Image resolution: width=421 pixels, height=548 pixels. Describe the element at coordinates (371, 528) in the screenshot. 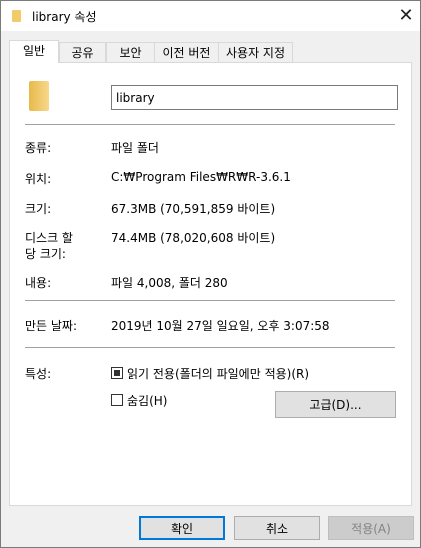

I see `apply-button: 적용(A)` at that location.